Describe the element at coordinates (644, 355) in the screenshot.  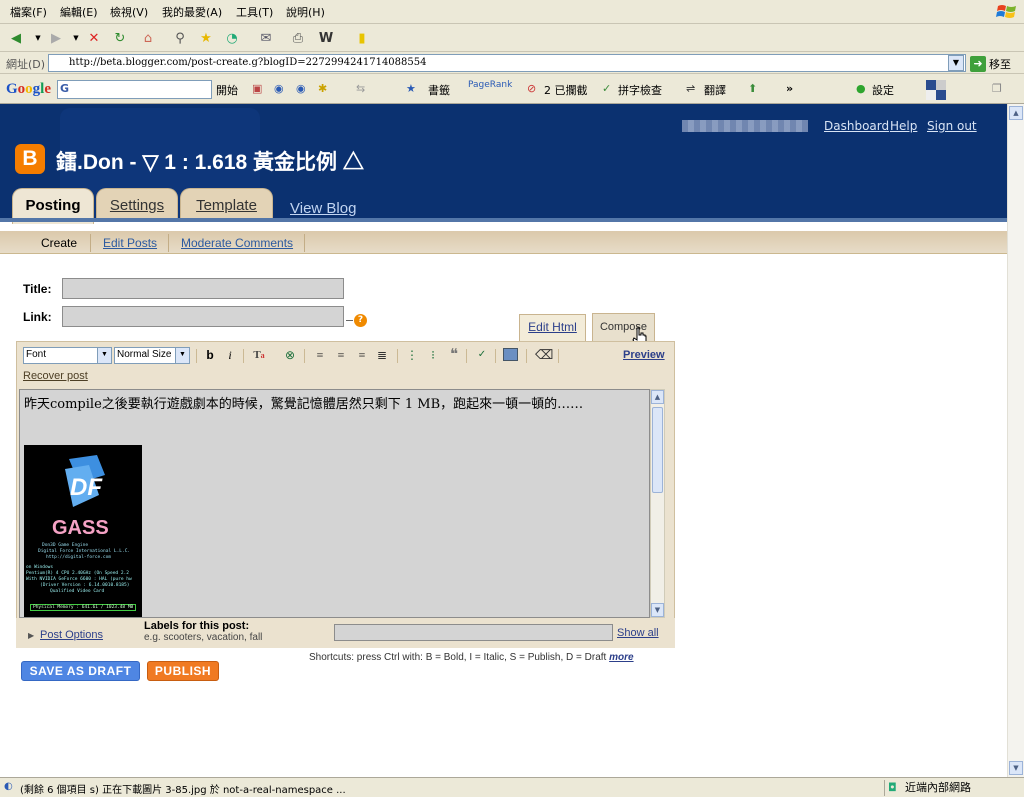
I see `preview-link: Preview` at that location.